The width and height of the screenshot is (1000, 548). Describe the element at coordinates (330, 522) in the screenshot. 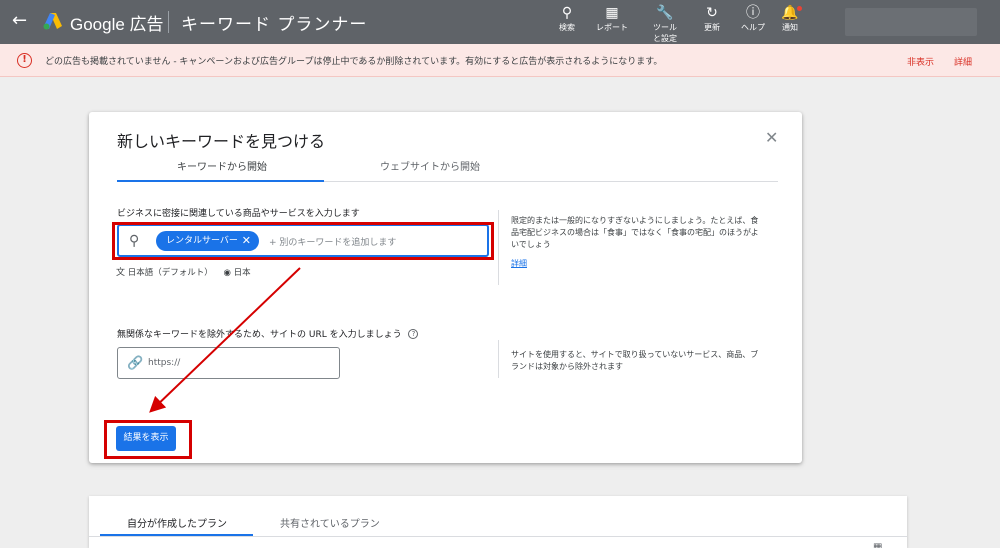

I see `tab-shared-plans: 共有されているプラン` at that location.